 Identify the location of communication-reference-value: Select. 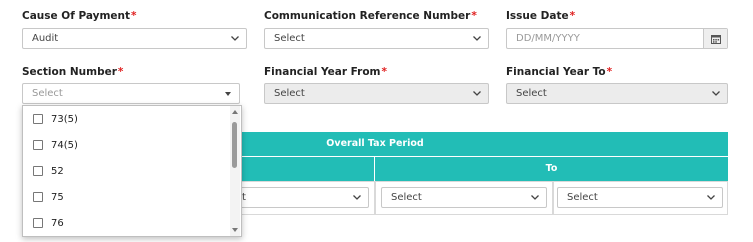
(289, 38).